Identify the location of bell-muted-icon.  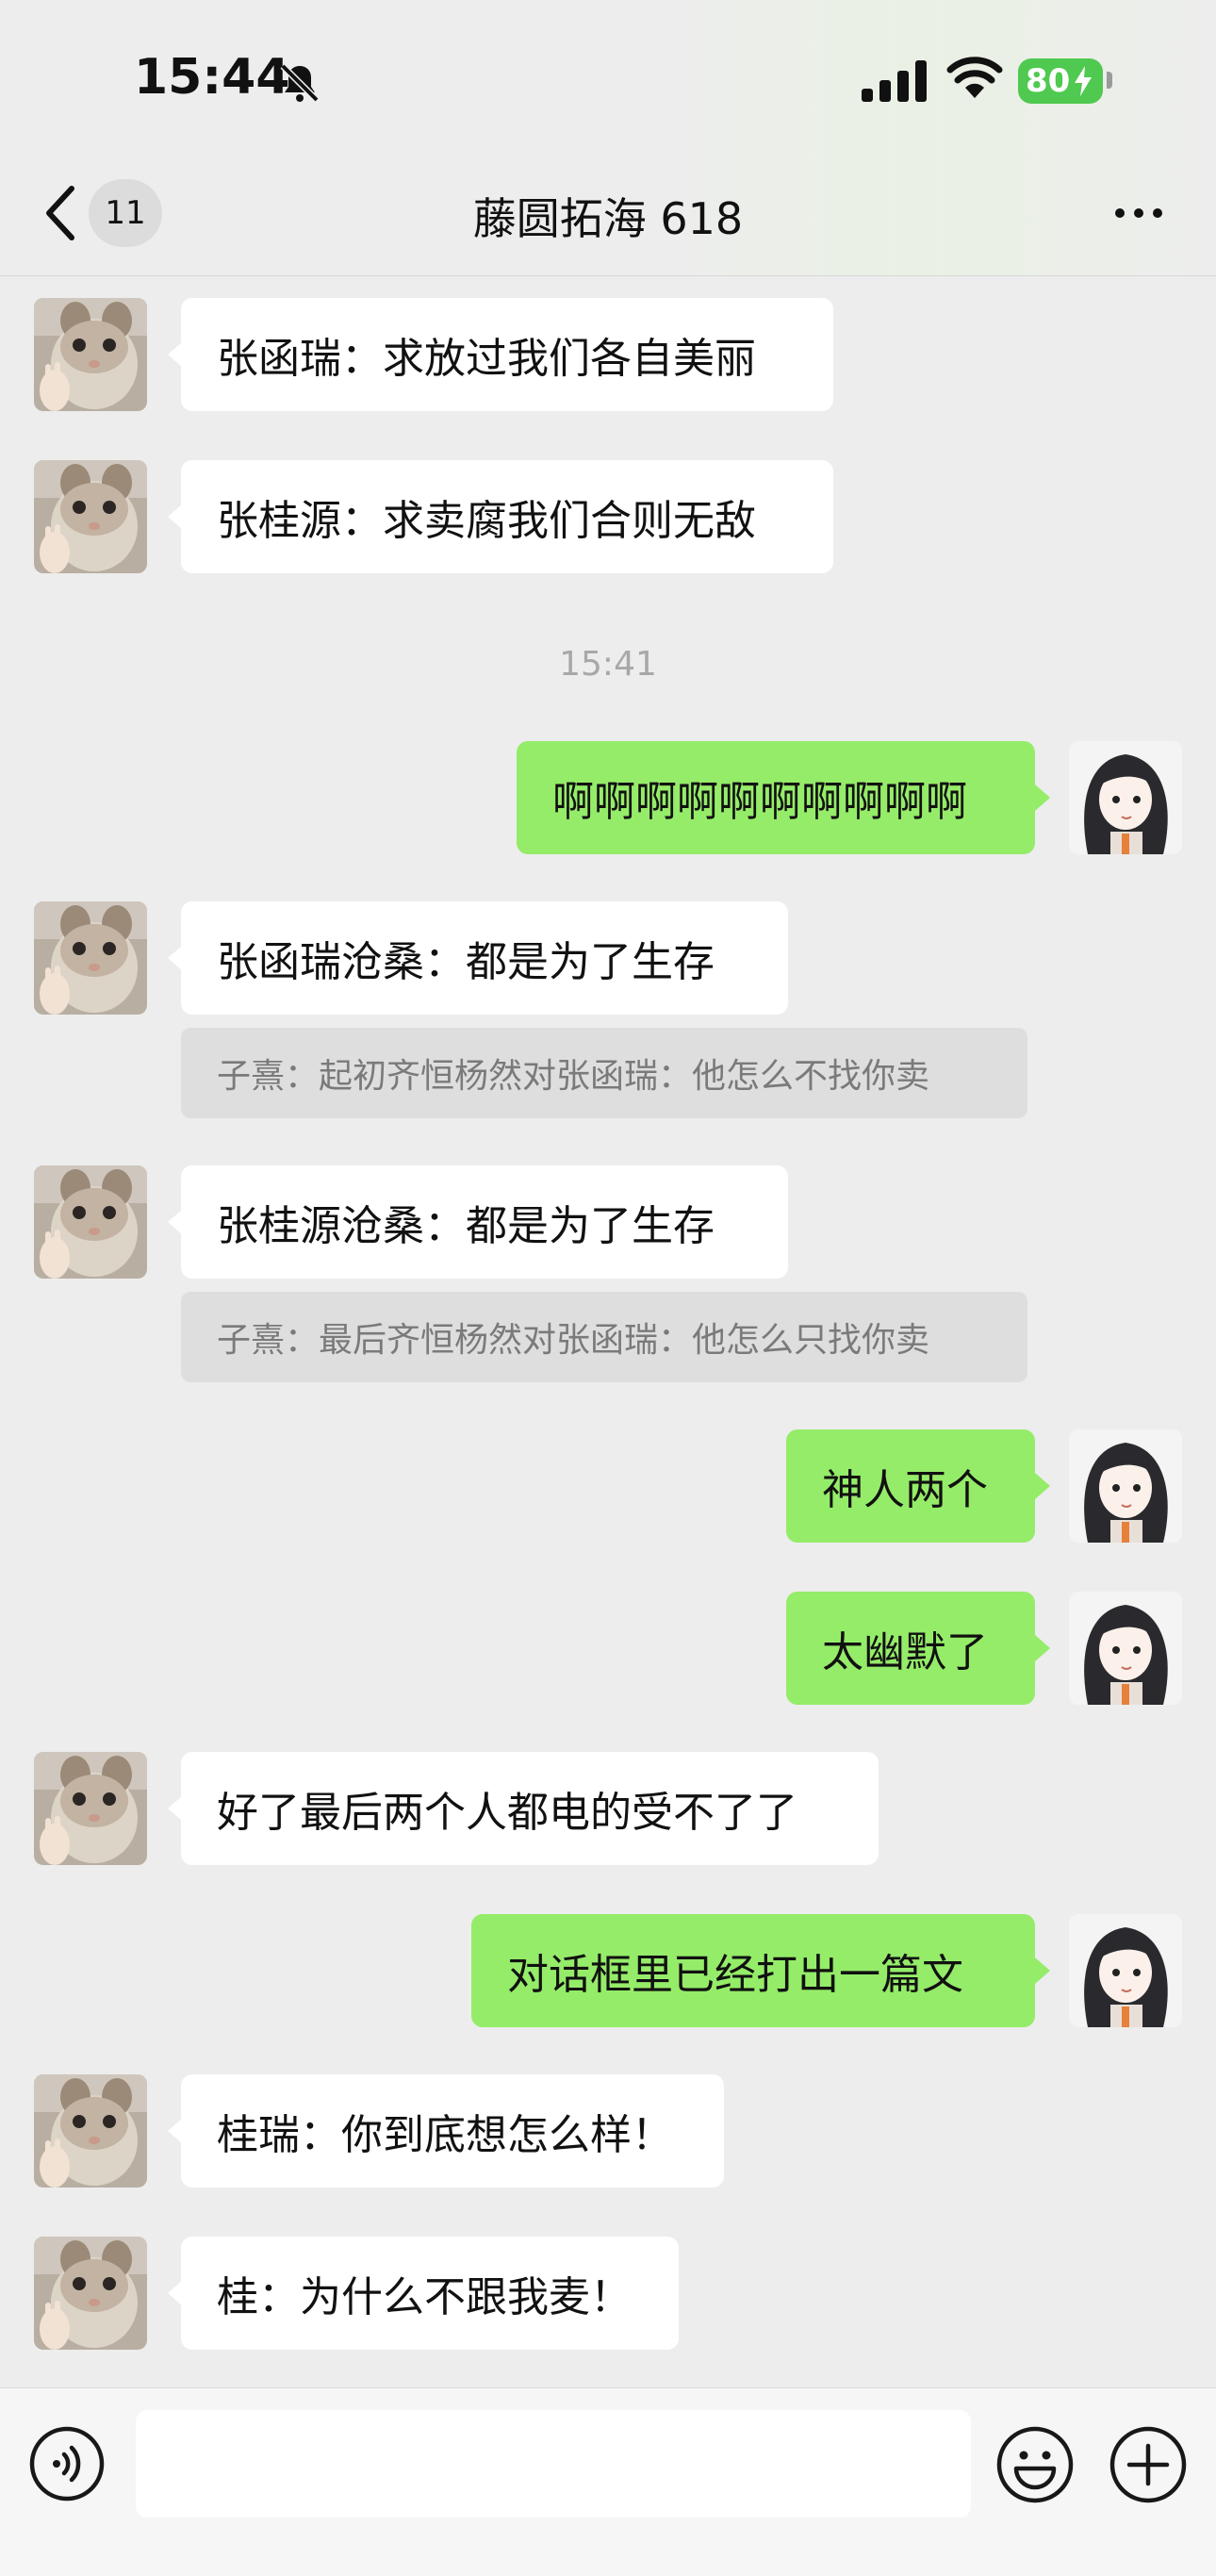
(300, 83).